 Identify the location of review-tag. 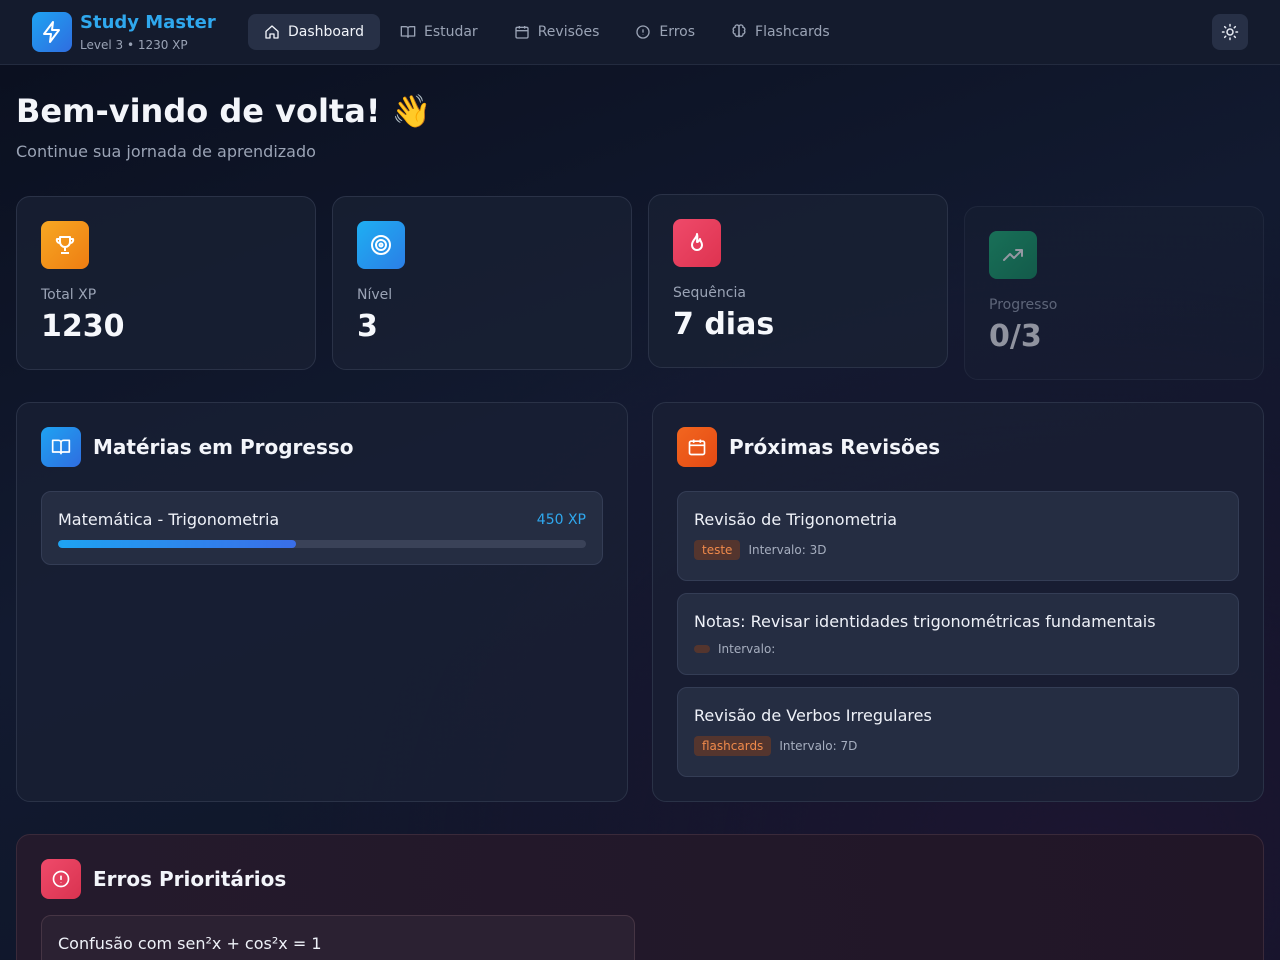
(702, 649).